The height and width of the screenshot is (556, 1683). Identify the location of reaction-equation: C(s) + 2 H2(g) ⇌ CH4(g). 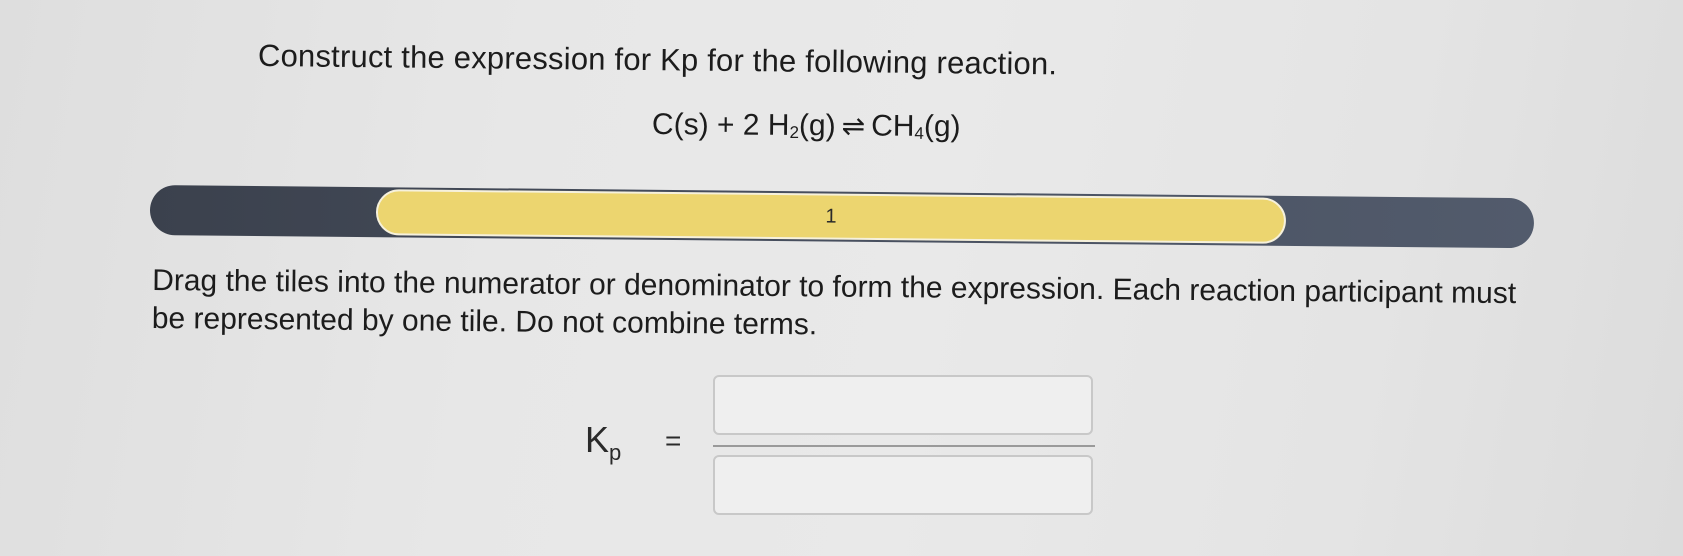
(806, 126).